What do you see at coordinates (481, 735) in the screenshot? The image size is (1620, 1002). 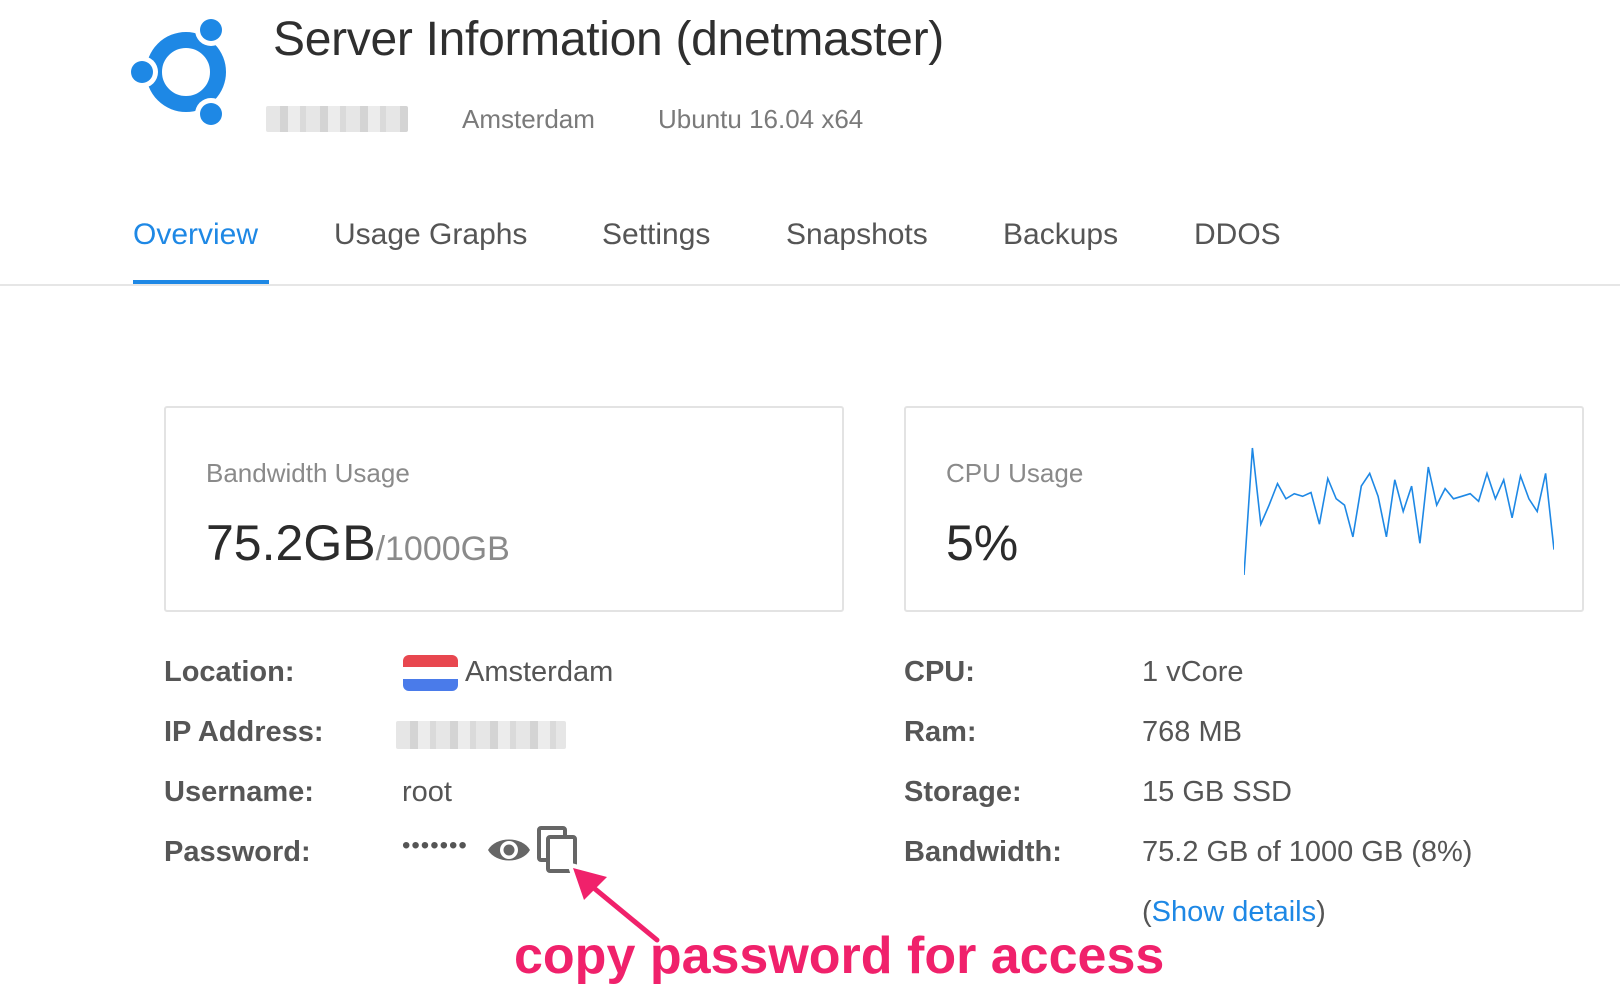 I see `ip-address-redacted` at bounding box center [481, 735].